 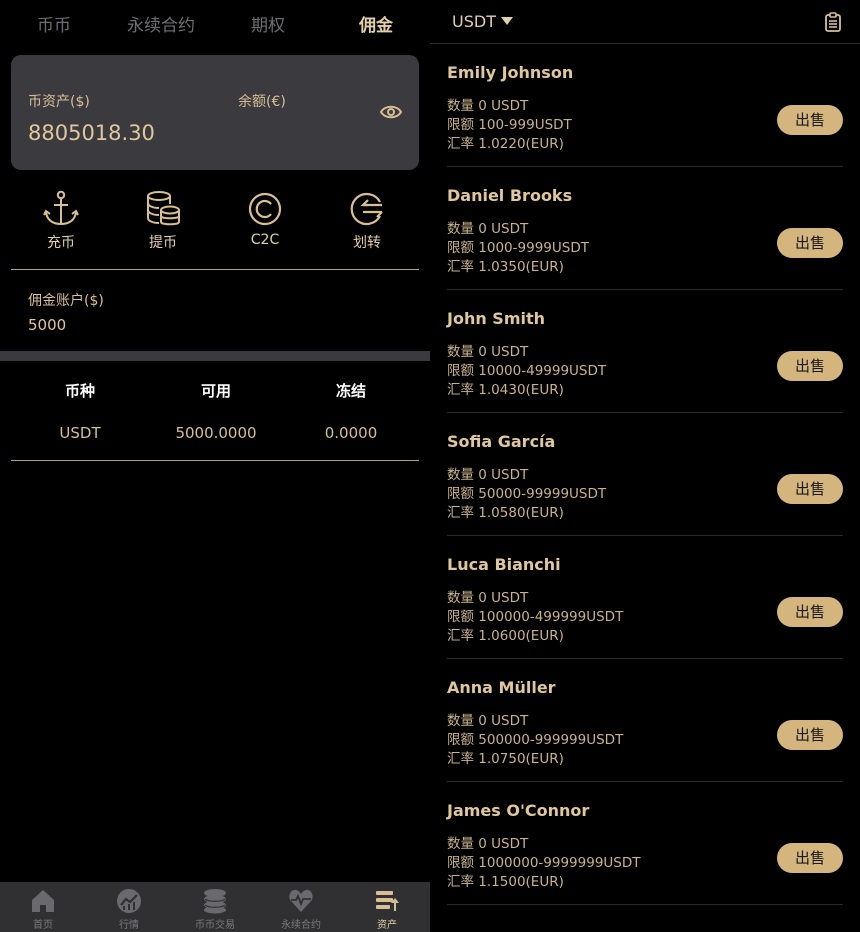 I want to click on assets-icon, so click(x=387, y=901).